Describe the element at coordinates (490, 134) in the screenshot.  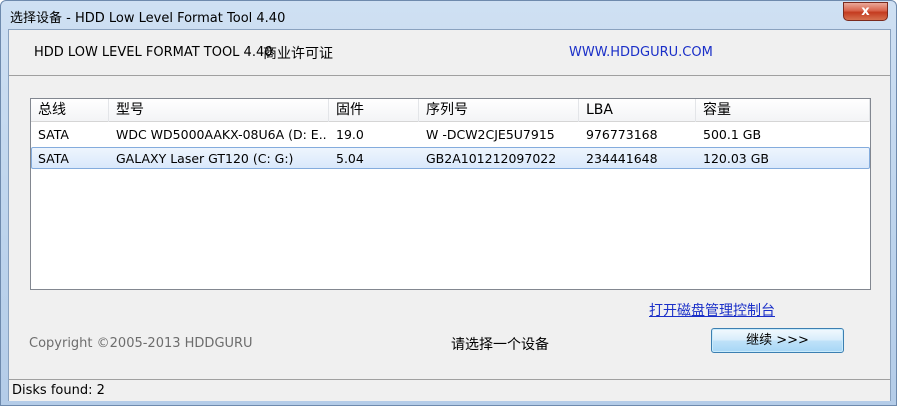
I see `cell-serial: W -DCW2CJE5U7915` at that location.